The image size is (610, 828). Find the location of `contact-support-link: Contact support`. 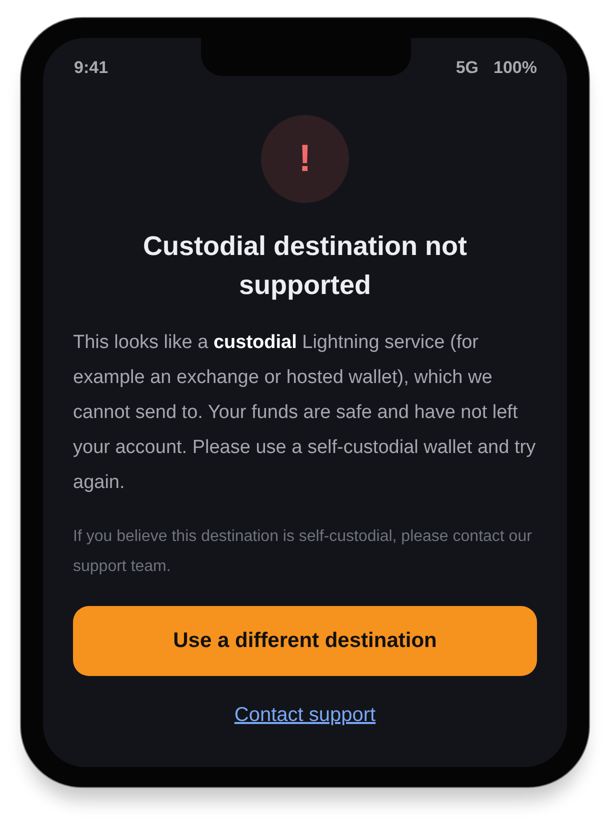

contact-support-link: Contact support is located at coordinates (305, 715).